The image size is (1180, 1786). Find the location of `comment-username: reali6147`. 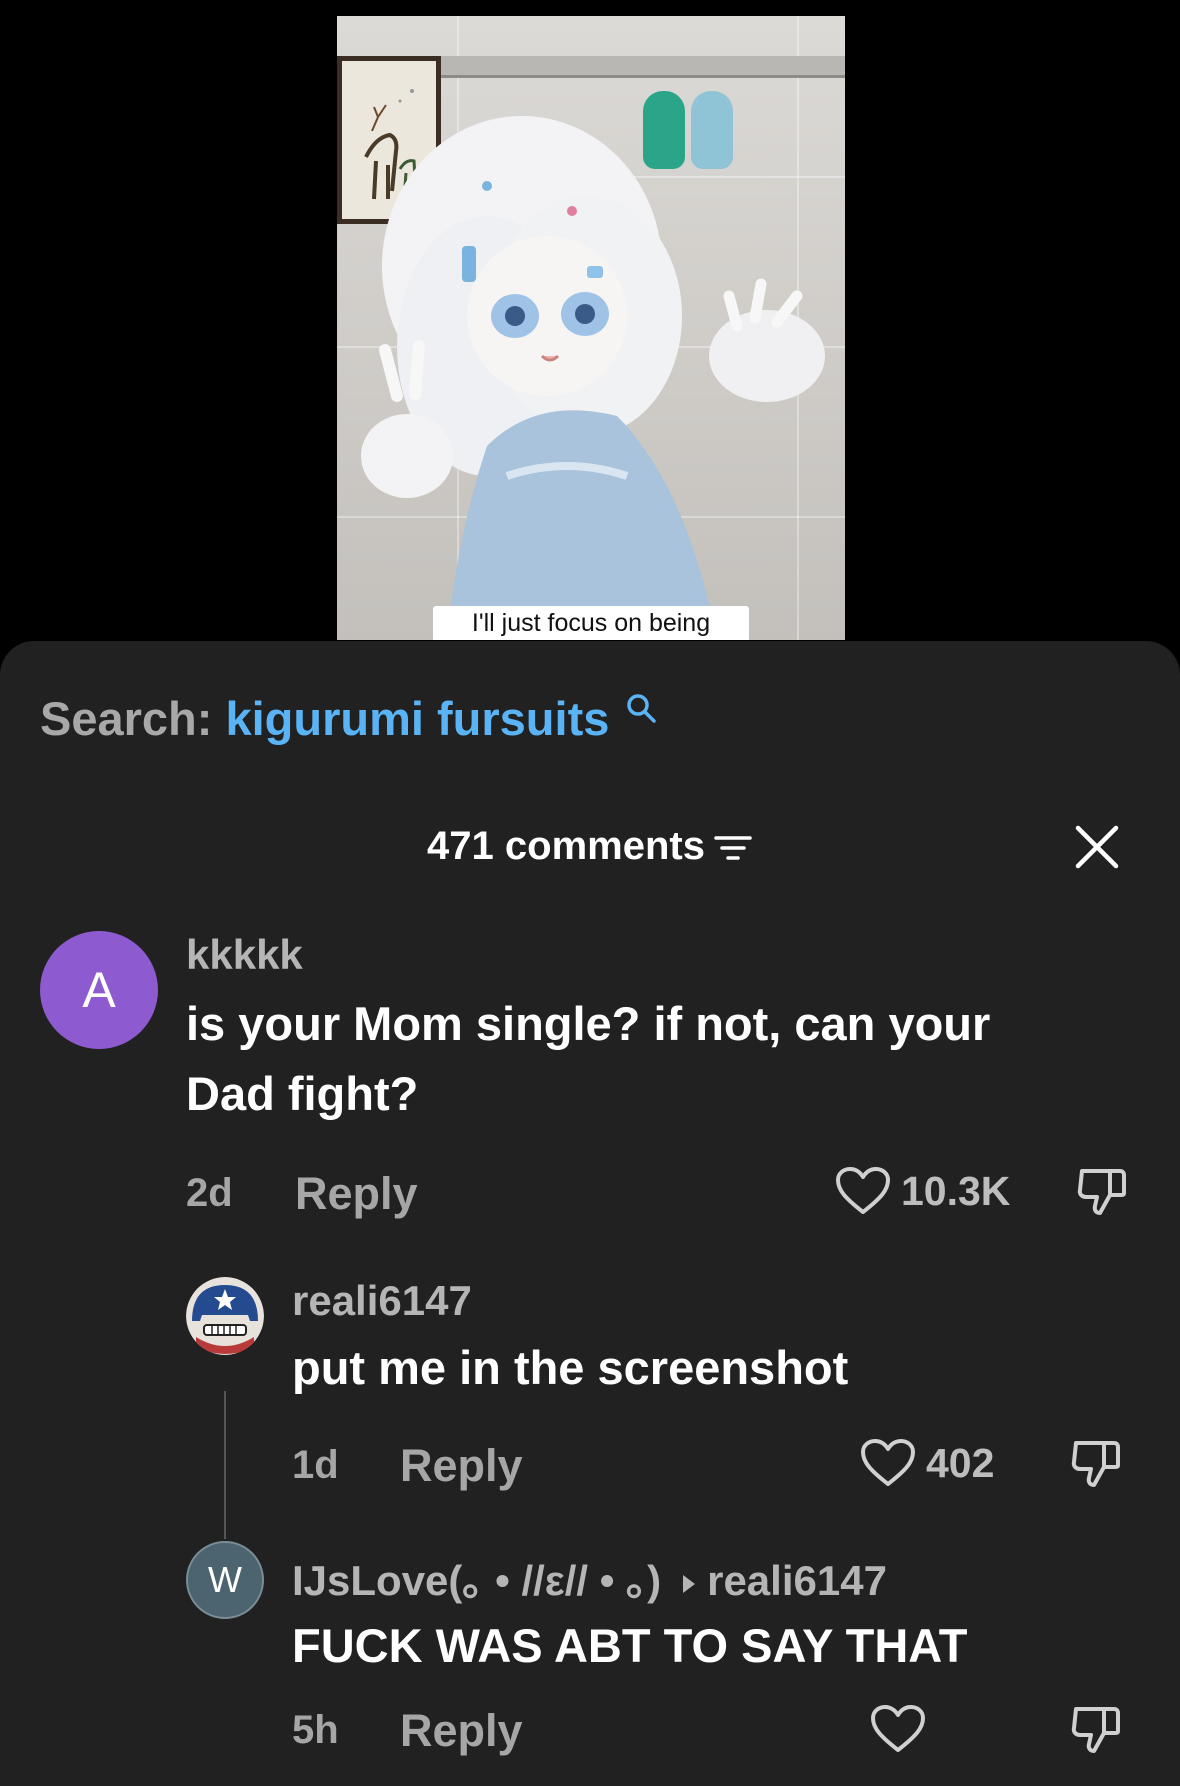

comment-username: reali6147 is located at coordinates (382, 1301).